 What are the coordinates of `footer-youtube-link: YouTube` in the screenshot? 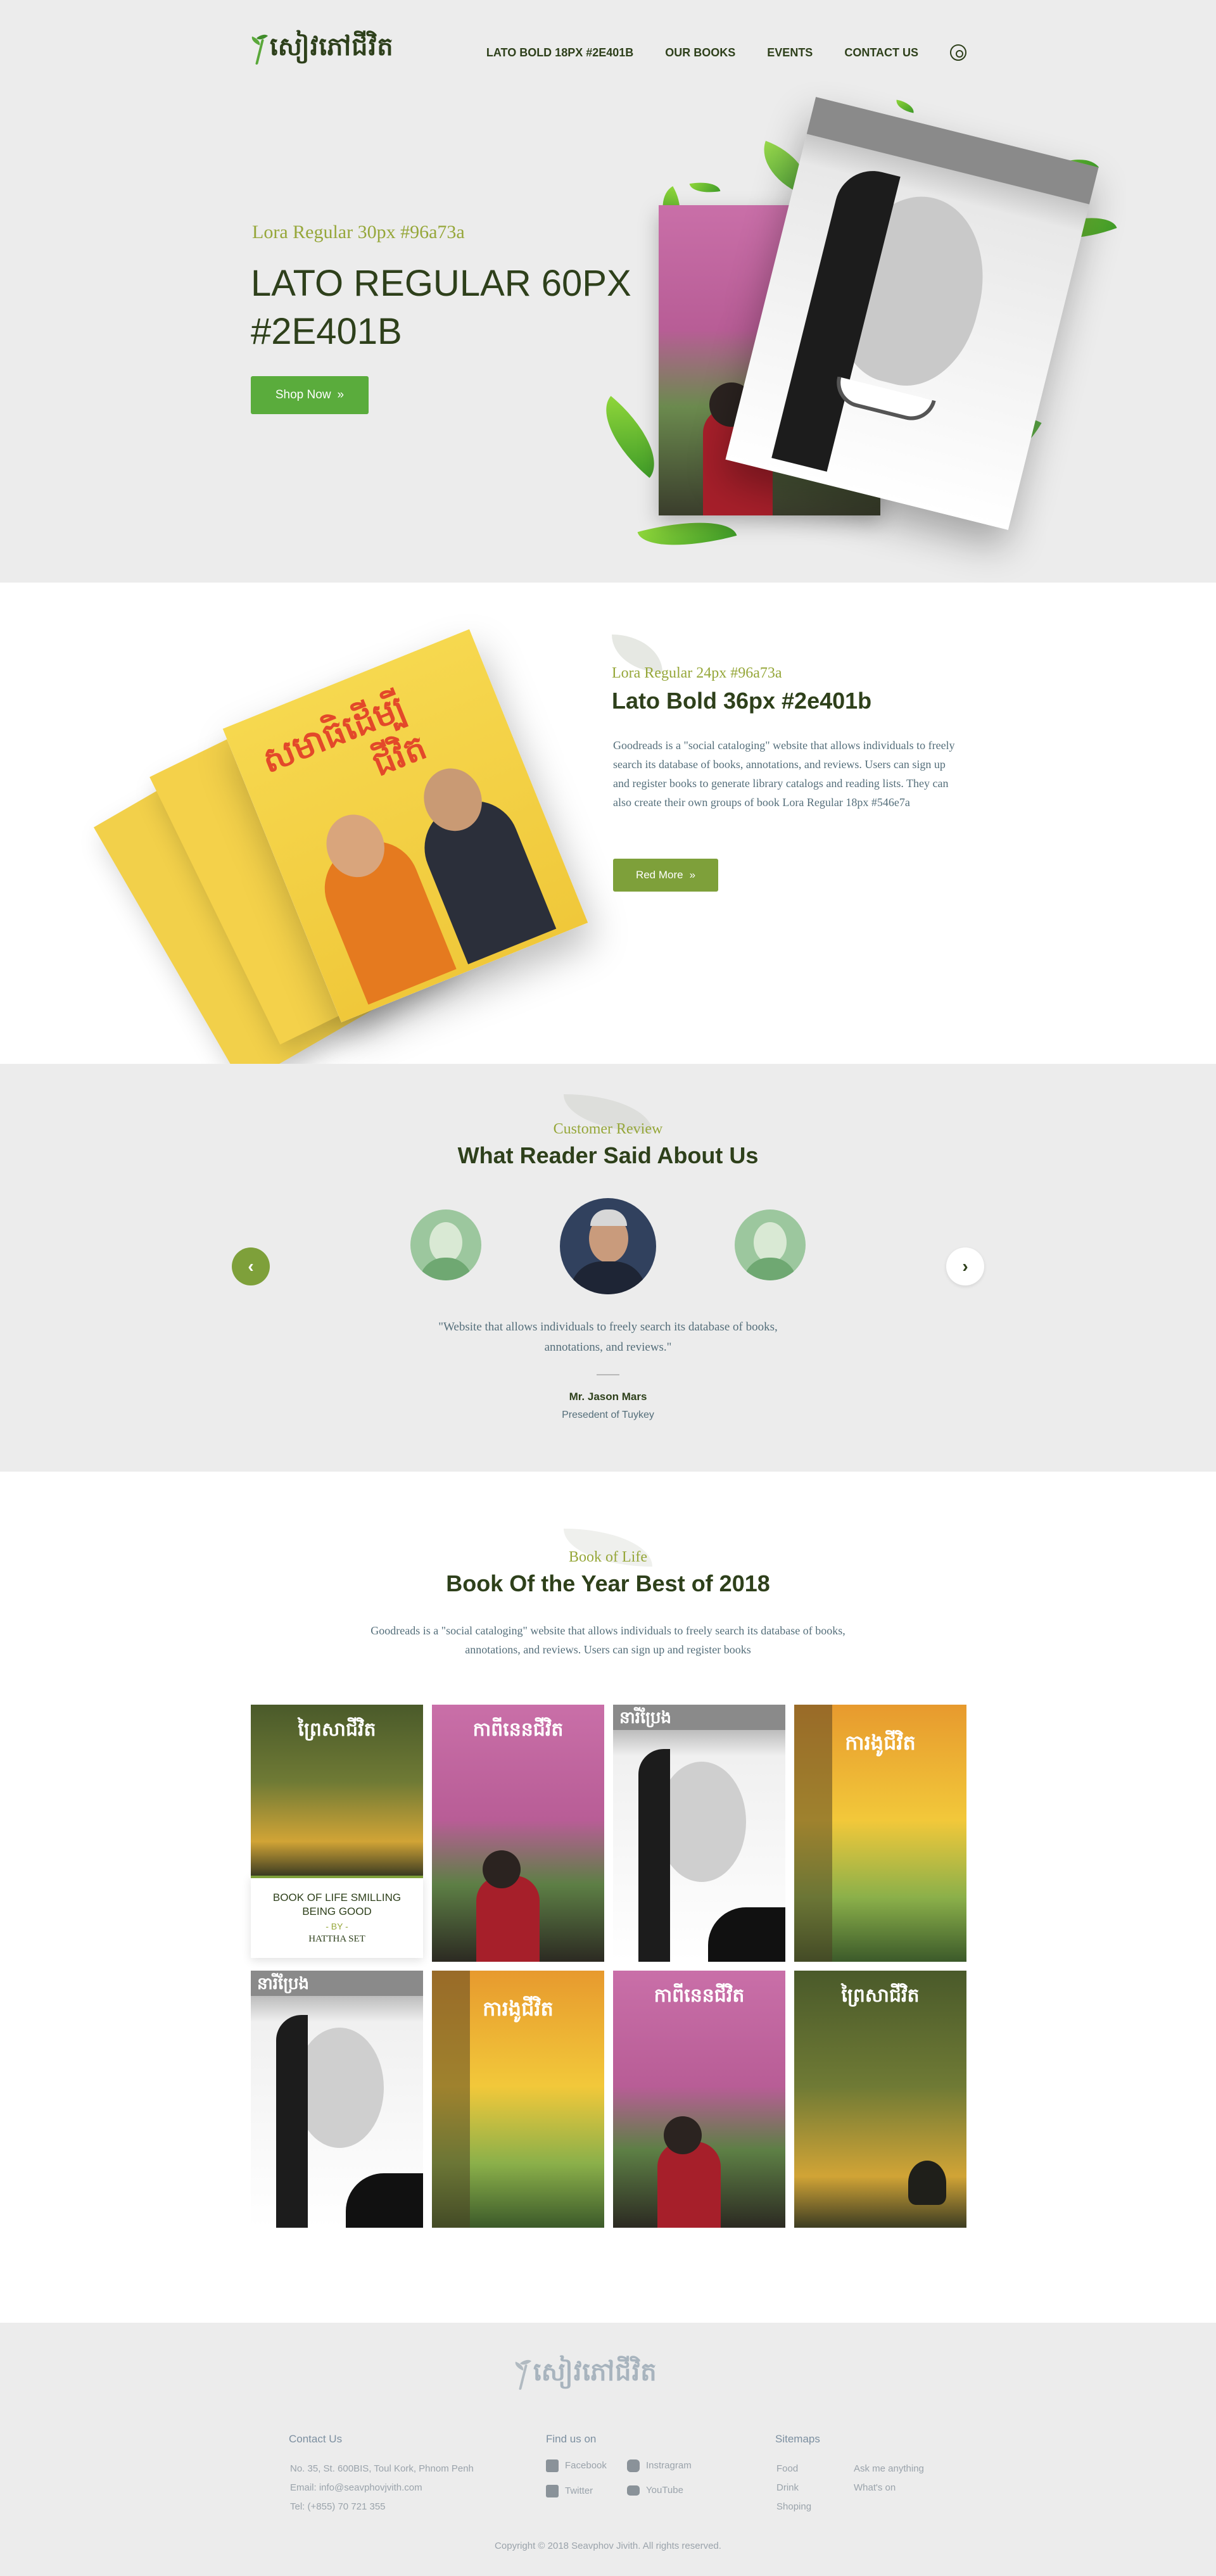 It's located at (655, 2490).